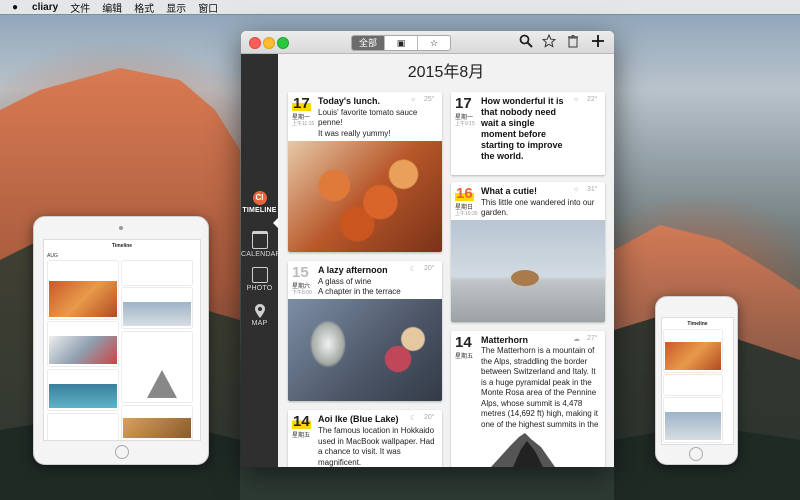 Image resolution: width=800 pixels, height=500 pixels. Describe the element at coordinates (526, 42) in the screenshot. I see `search-icon` at that location.